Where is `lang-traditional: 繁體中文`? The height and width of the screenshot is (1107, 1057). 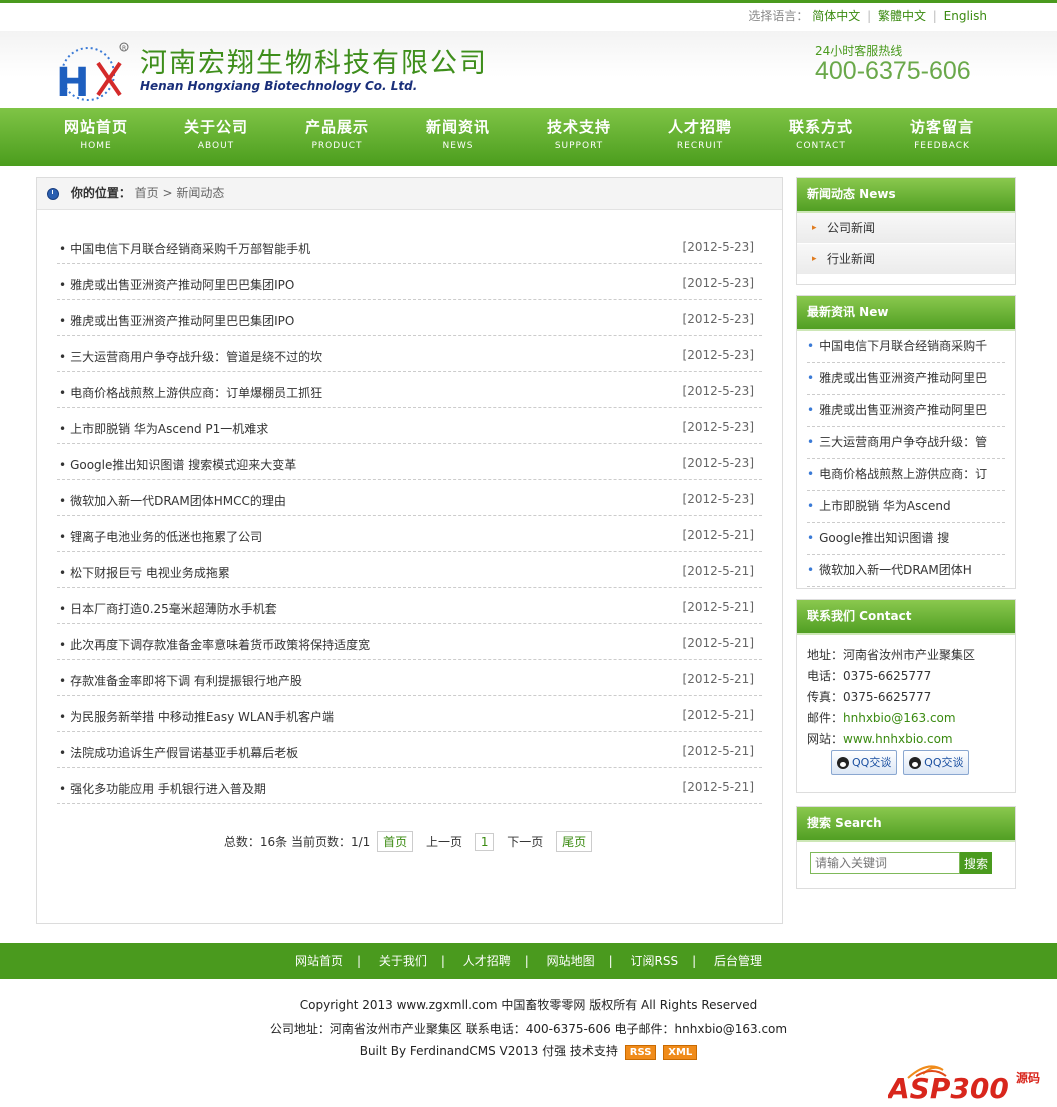
lang-traditional: 繁體中文 is located at coordinates (902, 16).